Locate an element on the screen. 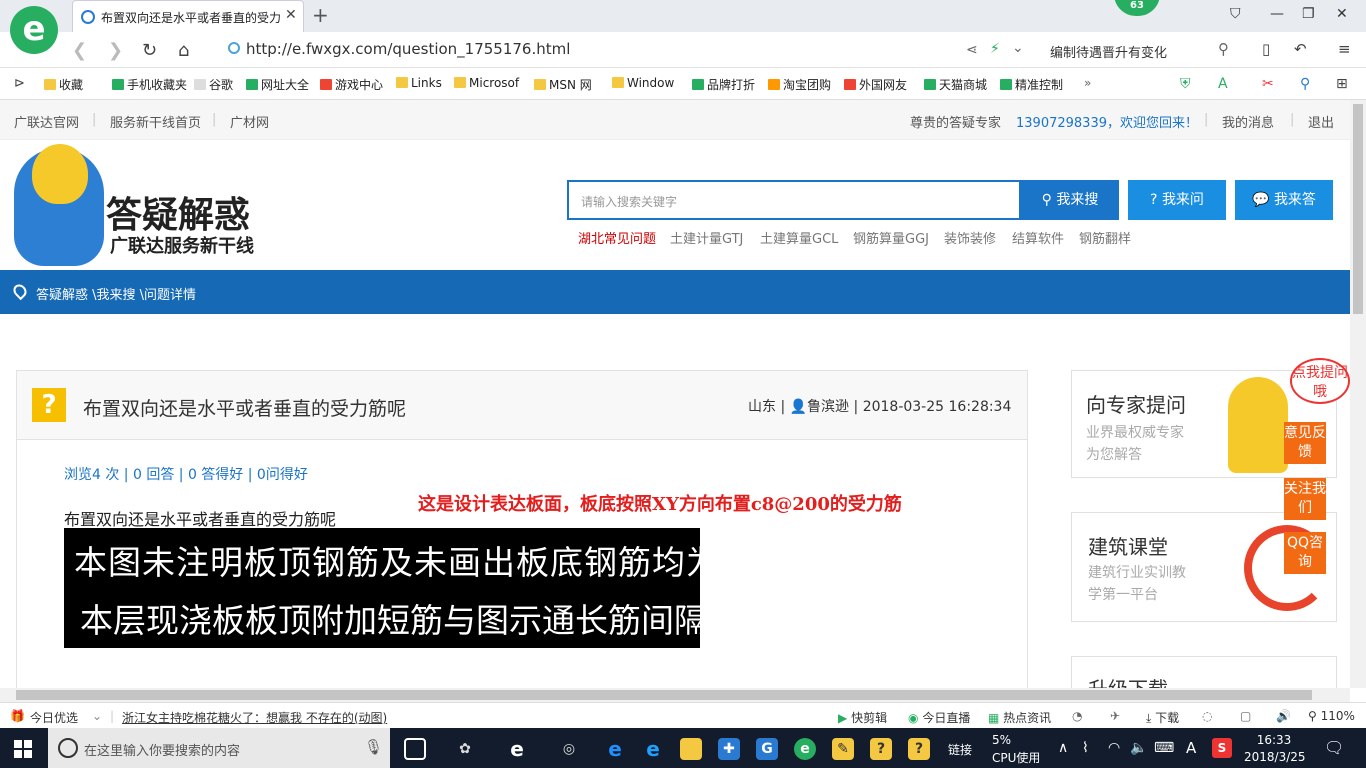 This screenshot has width=1366, height=768. news-ticker: 浙江女主持吃棉花糖火了：想赢我 不存在的(动图) is located at coordinates (254, 717).